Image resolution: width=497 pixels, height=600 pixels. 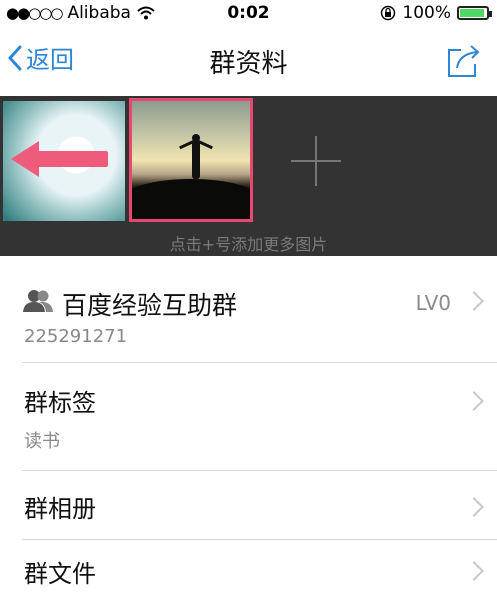 I want to click on group-icon, so click(x=38, y=301).